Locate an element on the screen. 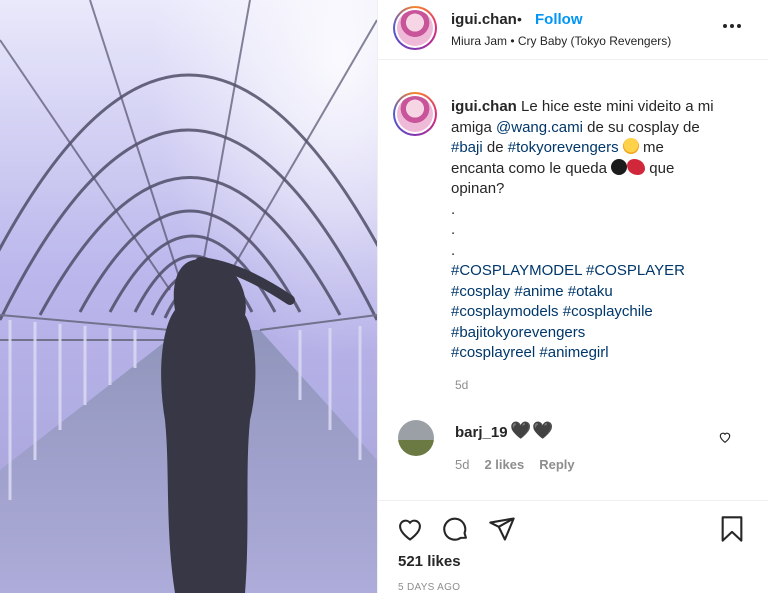 The height and width of the screenshot is (593, 768). hashtag-line: #cosplay #anime #otaku is located at coordinates (586, 292).